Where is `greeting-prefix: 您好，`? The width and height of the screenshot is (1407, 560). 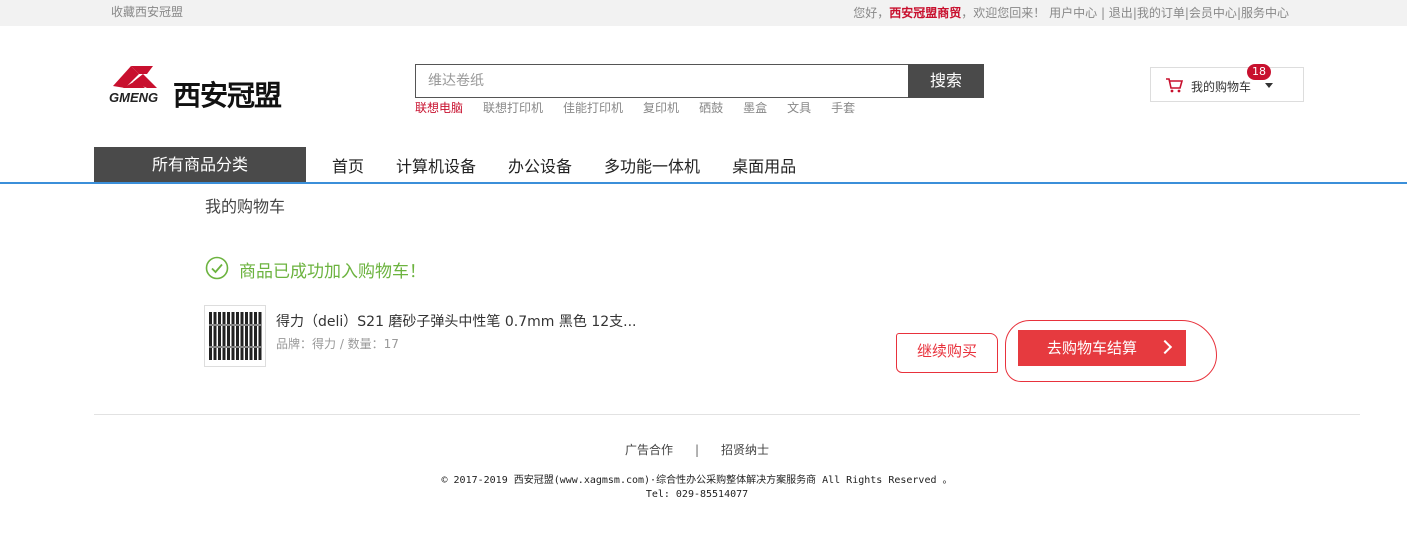 greeting-prefix: 您好， is located at coordinates (871, 13).